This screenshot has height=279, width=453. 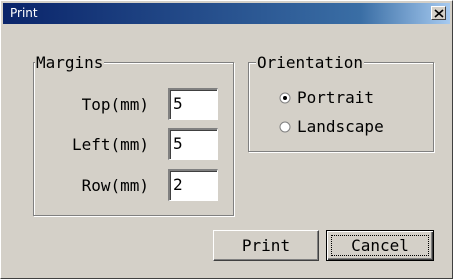 I want to click on landscape-label: Landscape, so click(x=340, y=126).